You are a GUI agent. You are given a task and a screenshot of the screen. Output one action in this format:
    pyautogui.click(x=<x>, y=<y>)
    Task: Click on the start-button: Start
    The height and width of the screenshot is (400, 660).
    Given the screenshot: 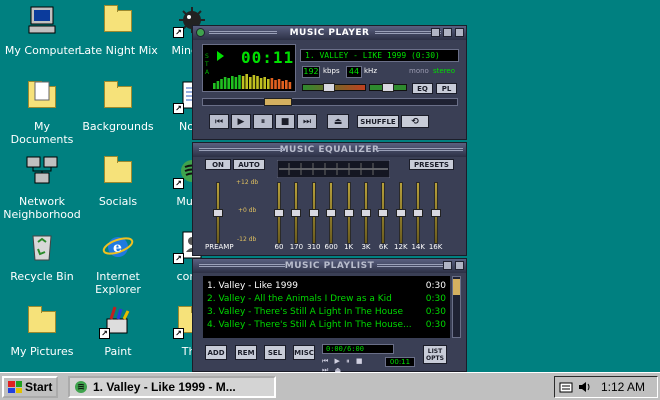 What is the action you would take?
    pyautogui.click(x=30, y=387)
    